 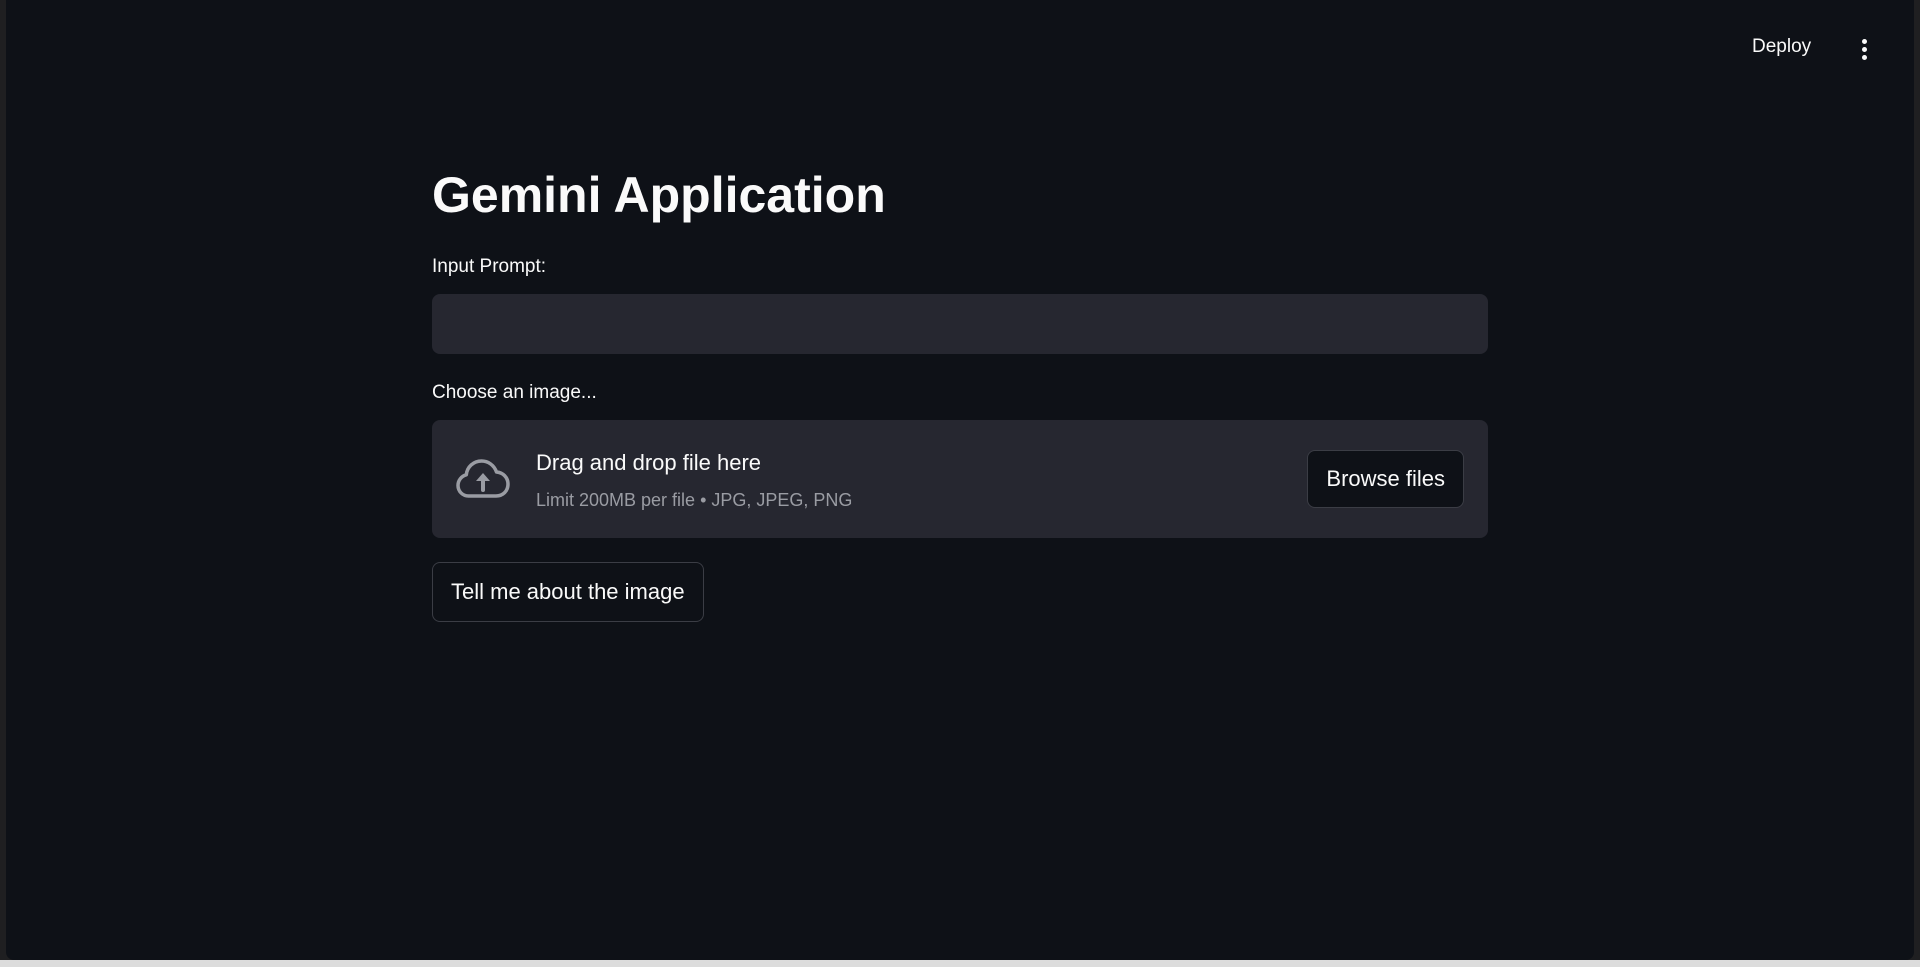 I want to click on deploy-button: Deploy, so click(x=1781, y=47).